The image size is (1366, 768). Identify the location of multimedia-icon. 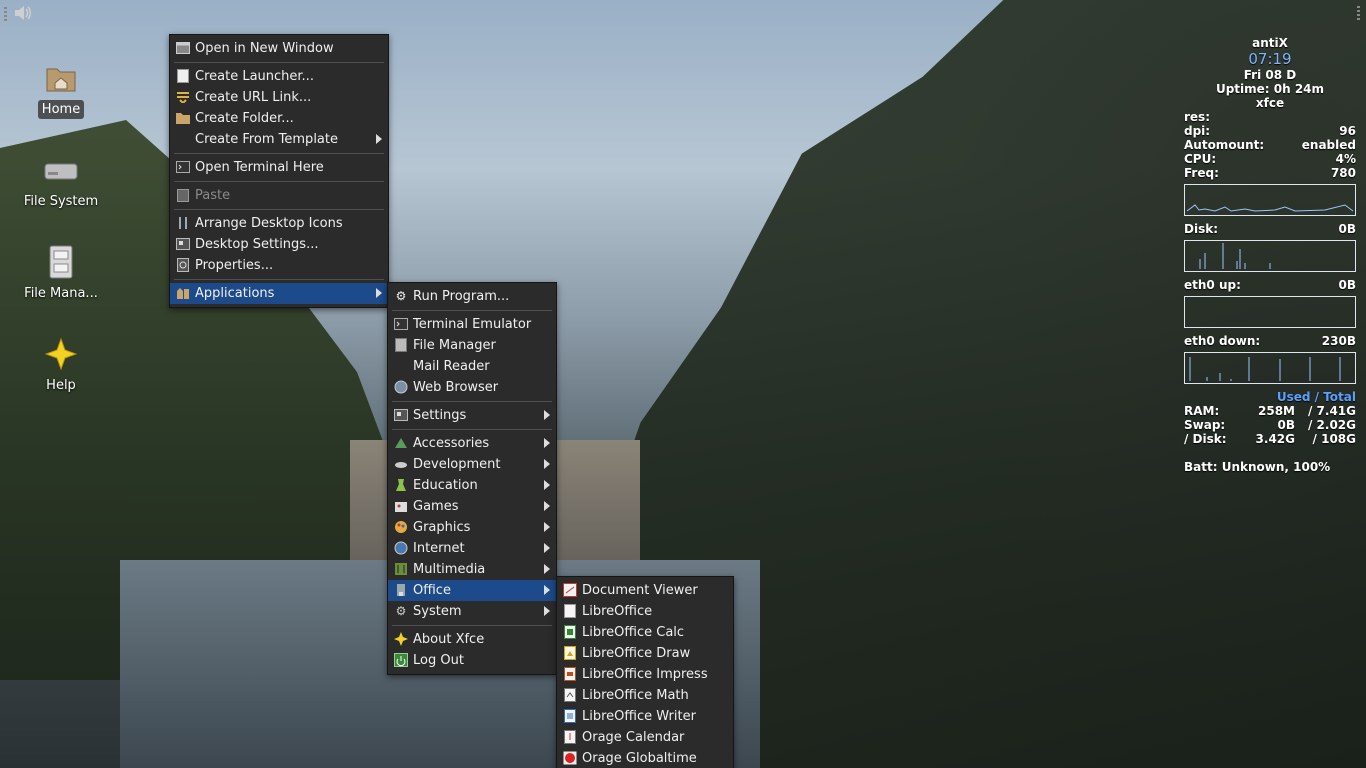
(401, 569).